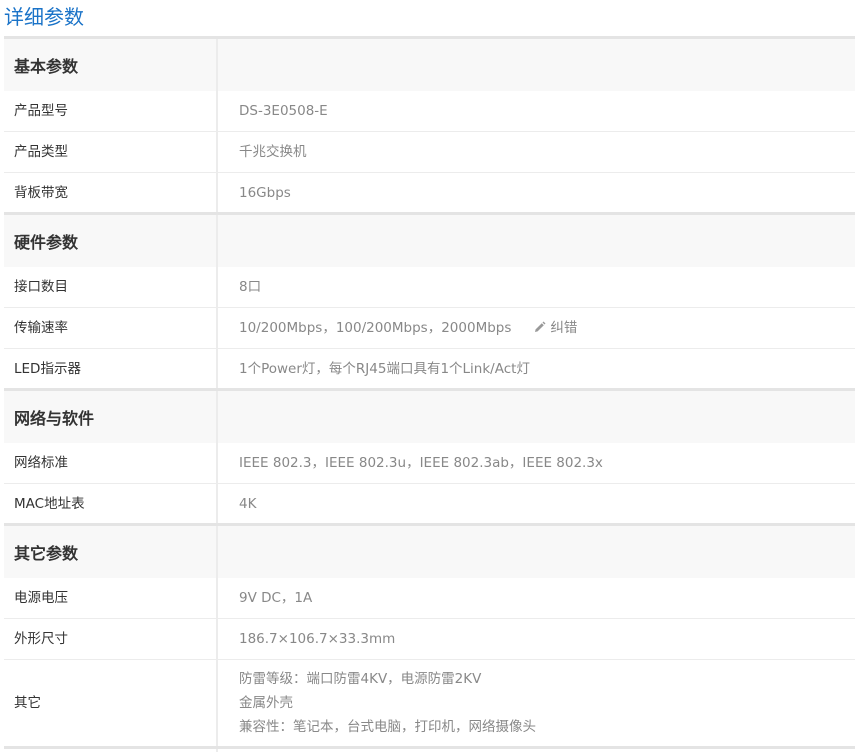  Describe the element at coordinates (429, 63) in the screenshot. I see `section-header-basic: 基本参数` at that location.